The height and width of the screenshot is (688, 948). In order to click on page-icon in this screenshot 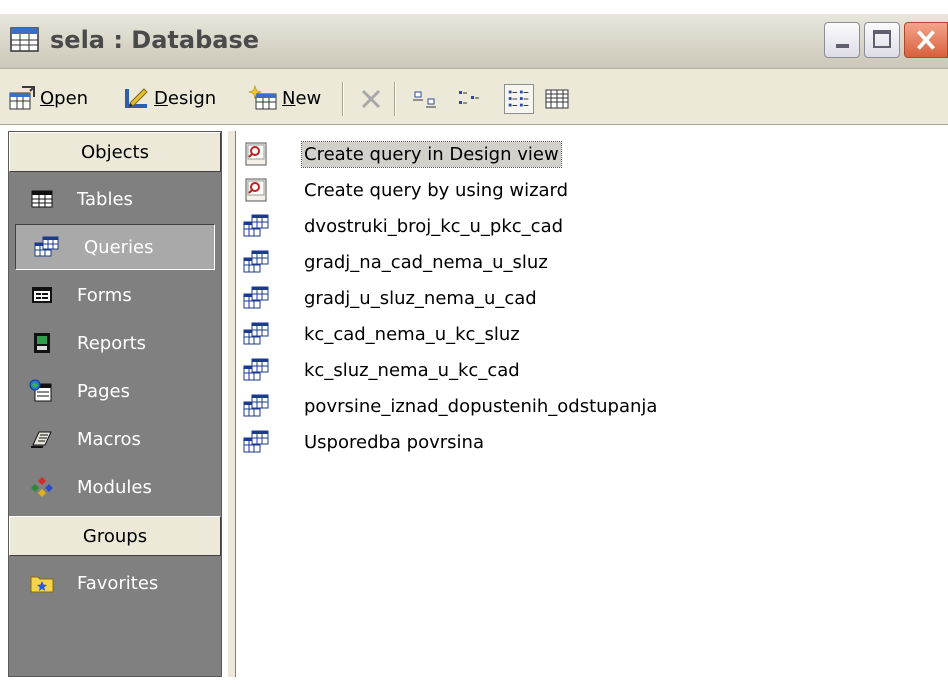, I will do `click(40, 390)`.